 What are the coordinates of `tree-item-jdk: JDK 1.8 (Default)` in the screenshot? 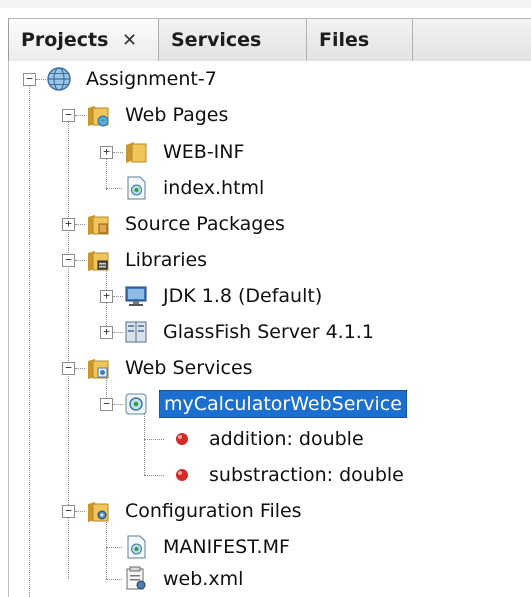 It's located at (224, 296).